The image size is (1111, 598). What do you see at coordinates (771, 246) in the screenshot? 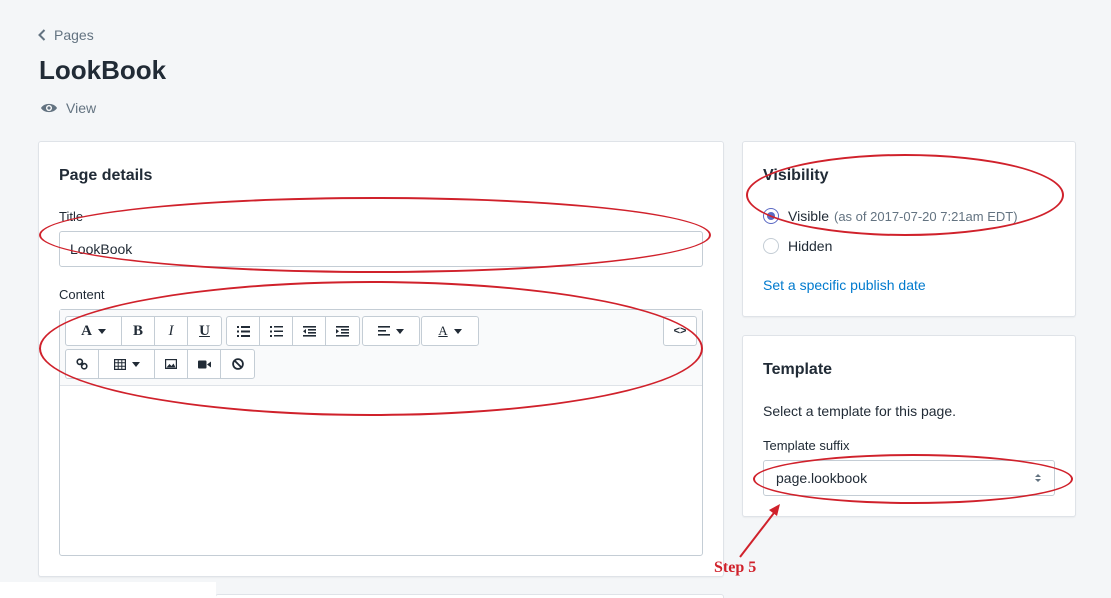
I see `hidden-radio` at bounding box center [771, 246].